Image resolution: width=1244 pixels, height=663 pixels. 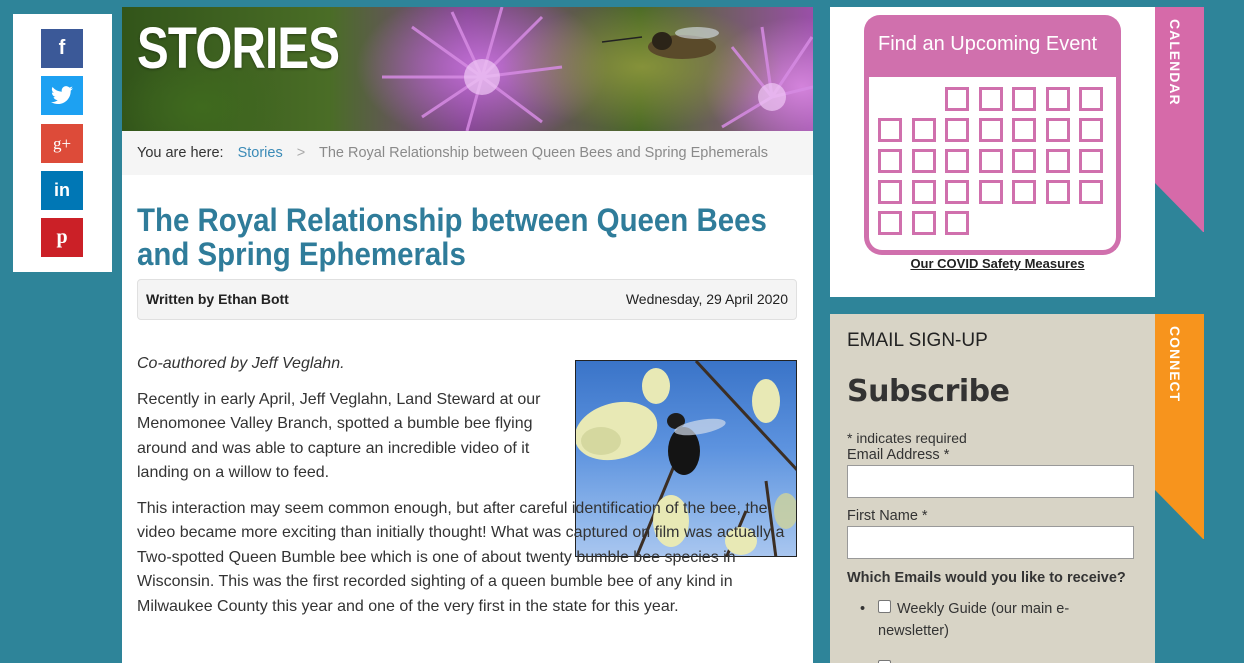 I want to click on weekly-guide-label-text: Weekly Guide (our main e-newsletter), so click(x=974, y=620).